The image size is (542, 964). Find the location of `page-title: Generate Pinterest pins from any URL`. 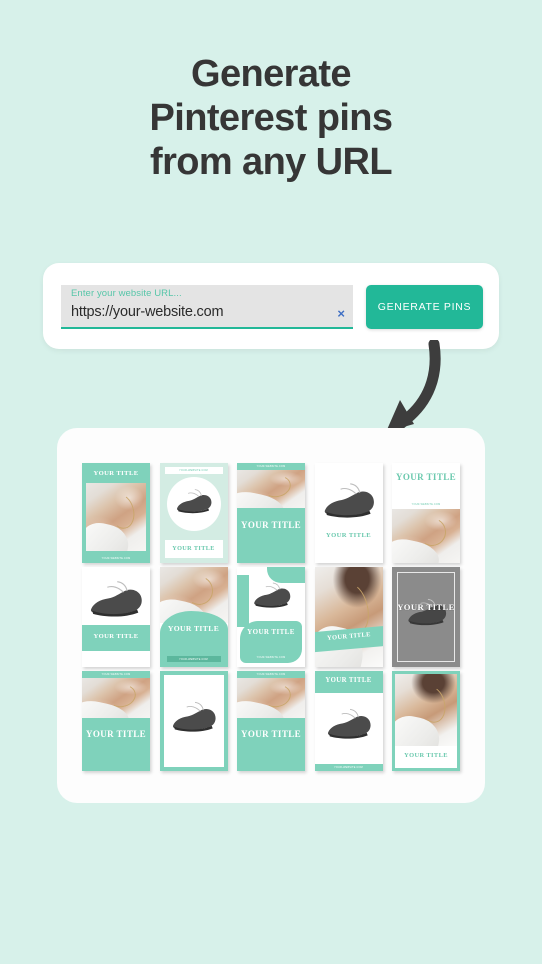

page-title: Generate Pinterest pins from any URL is located at coordinates (271, 118).